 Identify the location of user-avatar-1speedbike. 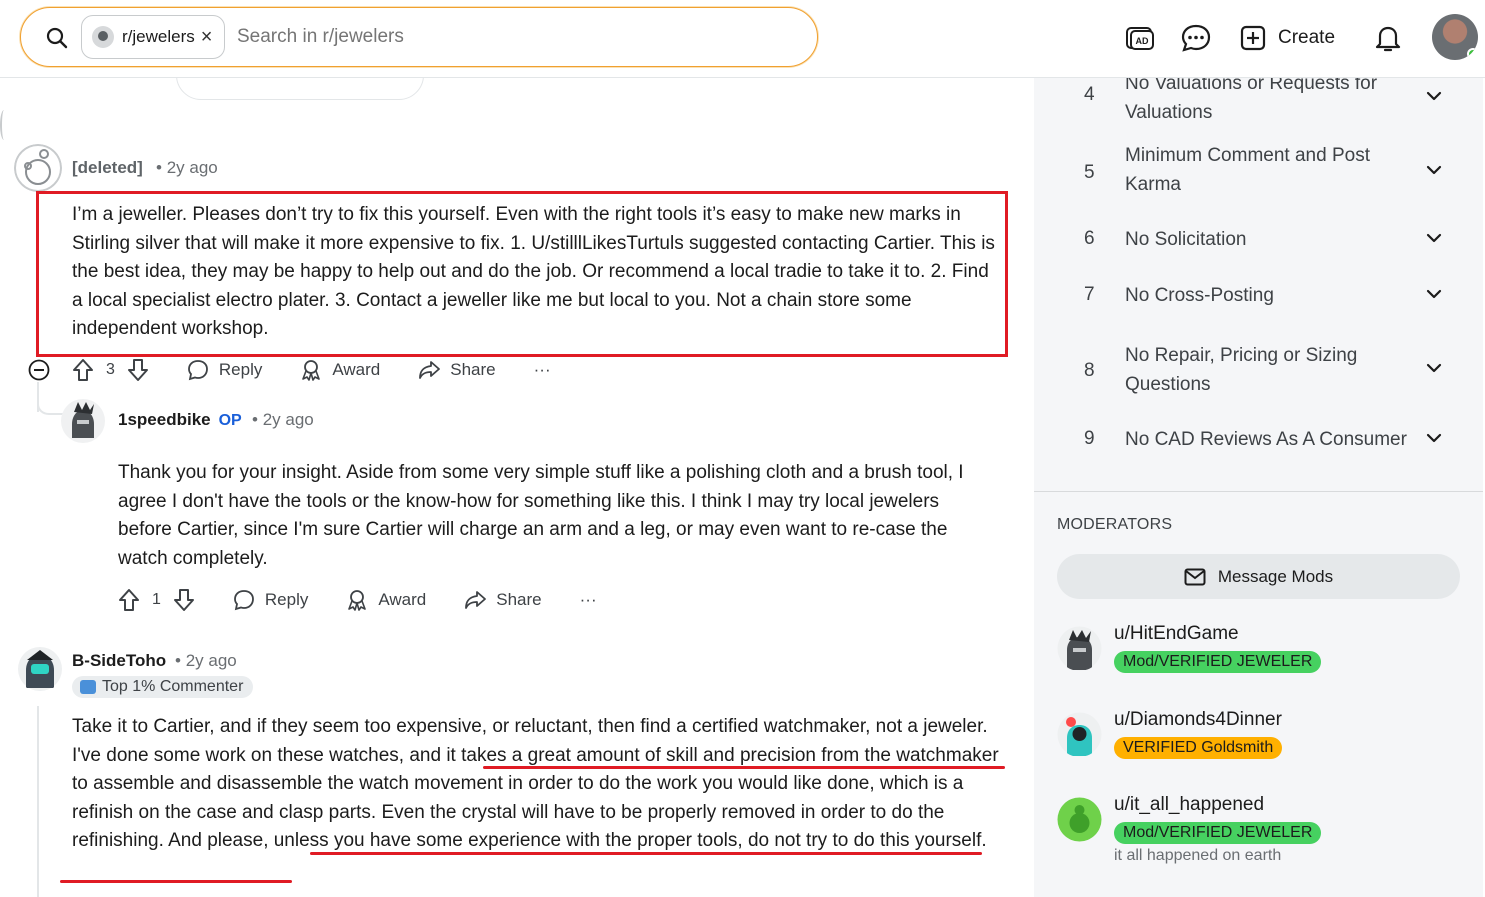
(83, 421).